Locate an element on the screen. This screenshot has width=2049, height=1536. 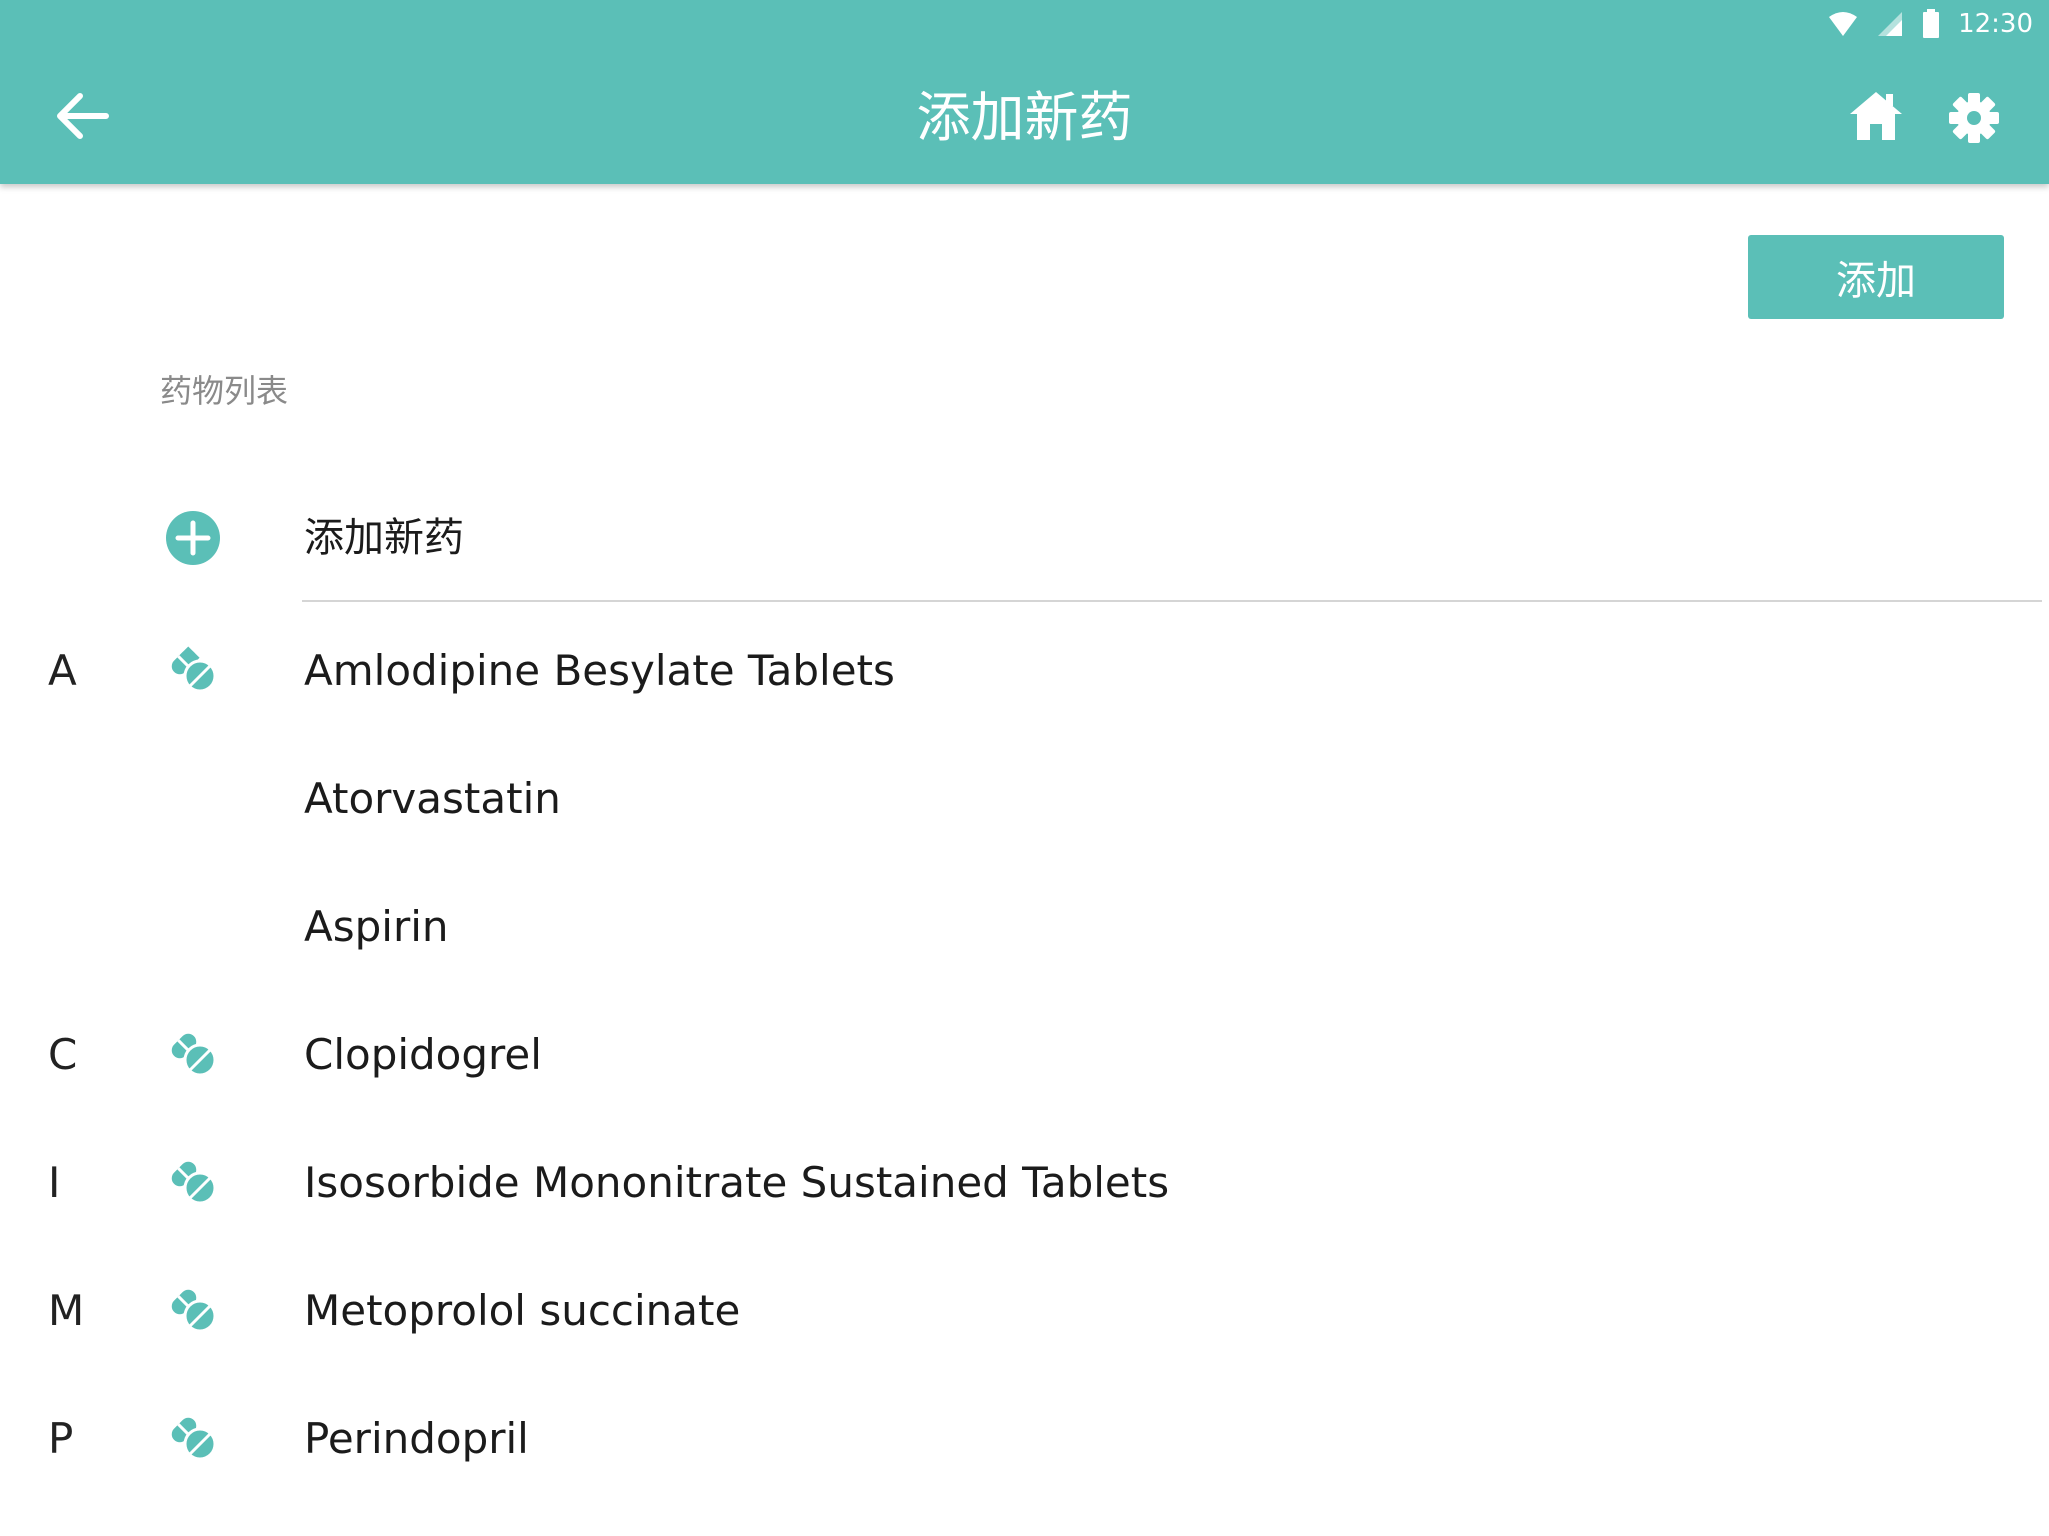
status-time: 12:30 is located at coordinates (1995, 24).